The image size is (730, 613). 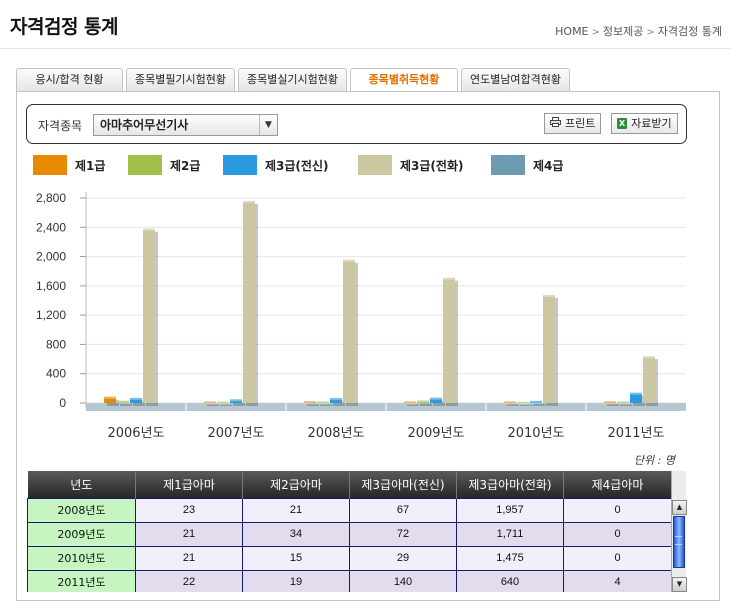 I want to click on table-row: 2011년도 22 19 140 640 4, so click(x=349, y=580).